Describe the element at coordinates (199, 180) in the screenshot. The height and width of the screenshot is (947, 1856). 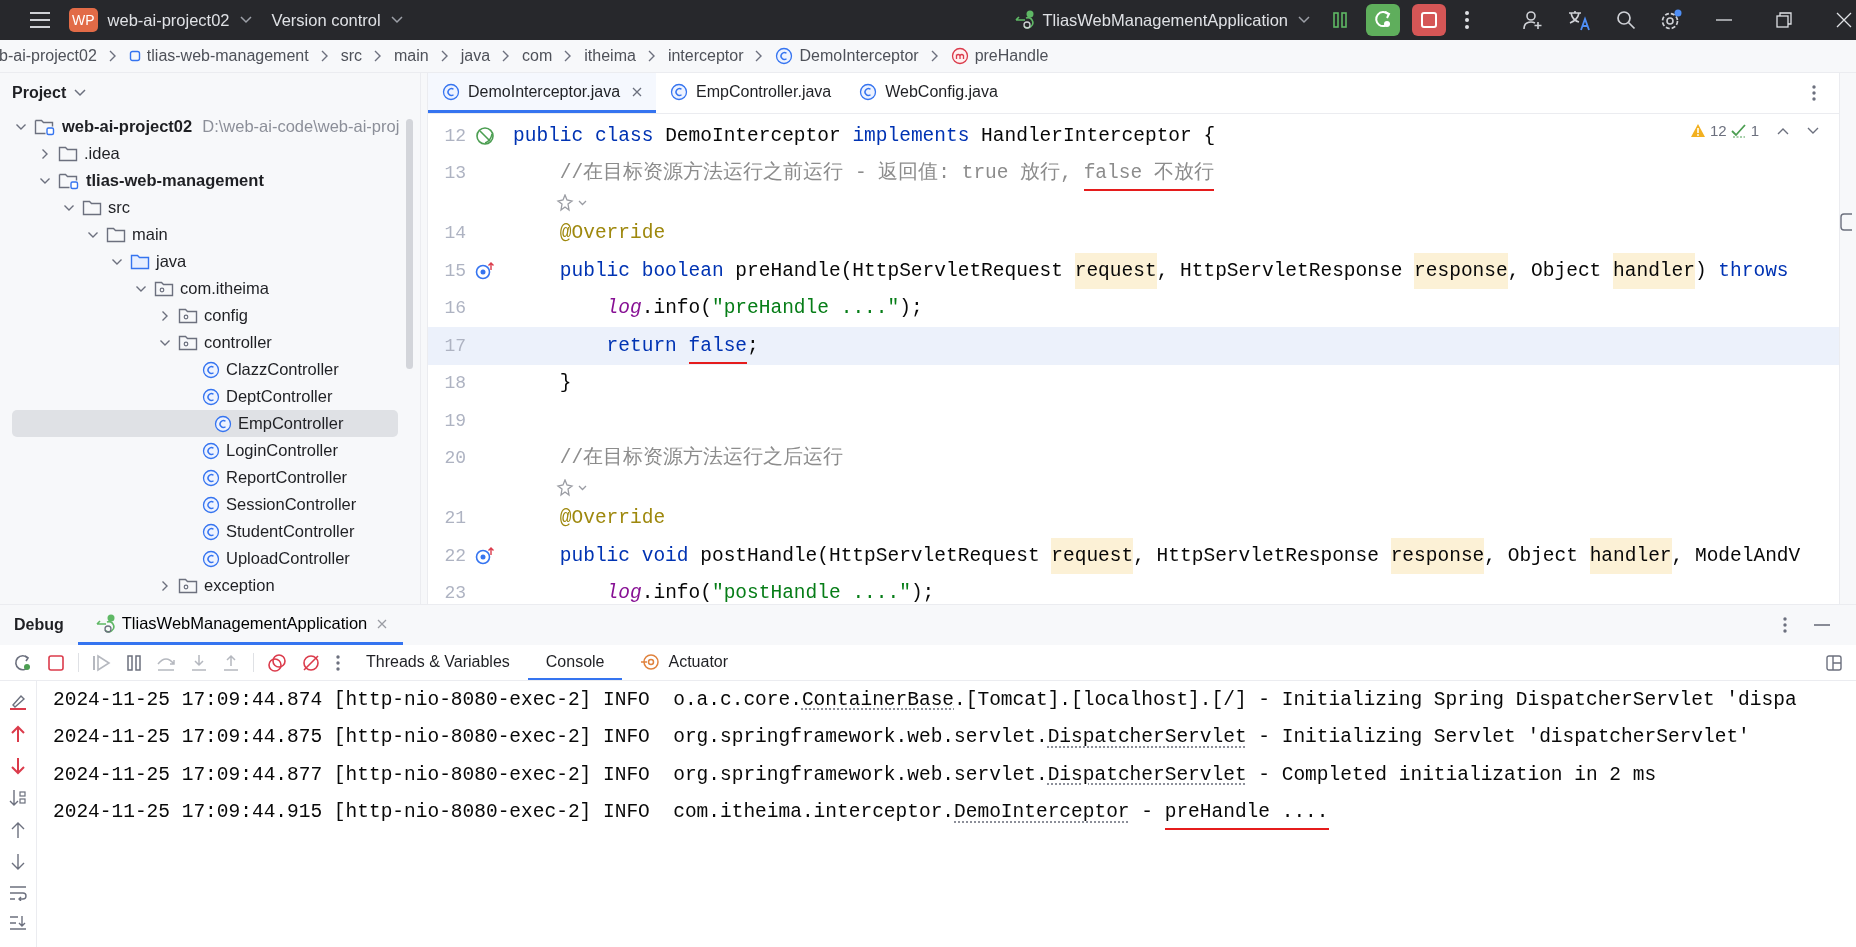
I see `tree-item: tlias-web-management` at that location.